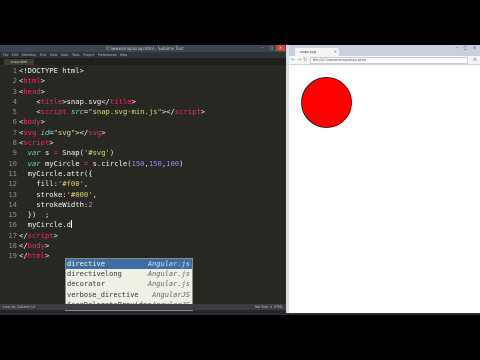  What do you see at coordinates (86, 264) in the screenshot?
I see `autocomplete-label: directive` at bounding box center [86, 264].